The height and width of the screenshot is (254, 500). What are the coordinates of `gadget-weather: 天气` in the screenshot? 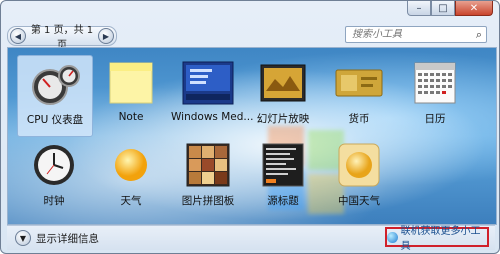 It's located at (131, 177).